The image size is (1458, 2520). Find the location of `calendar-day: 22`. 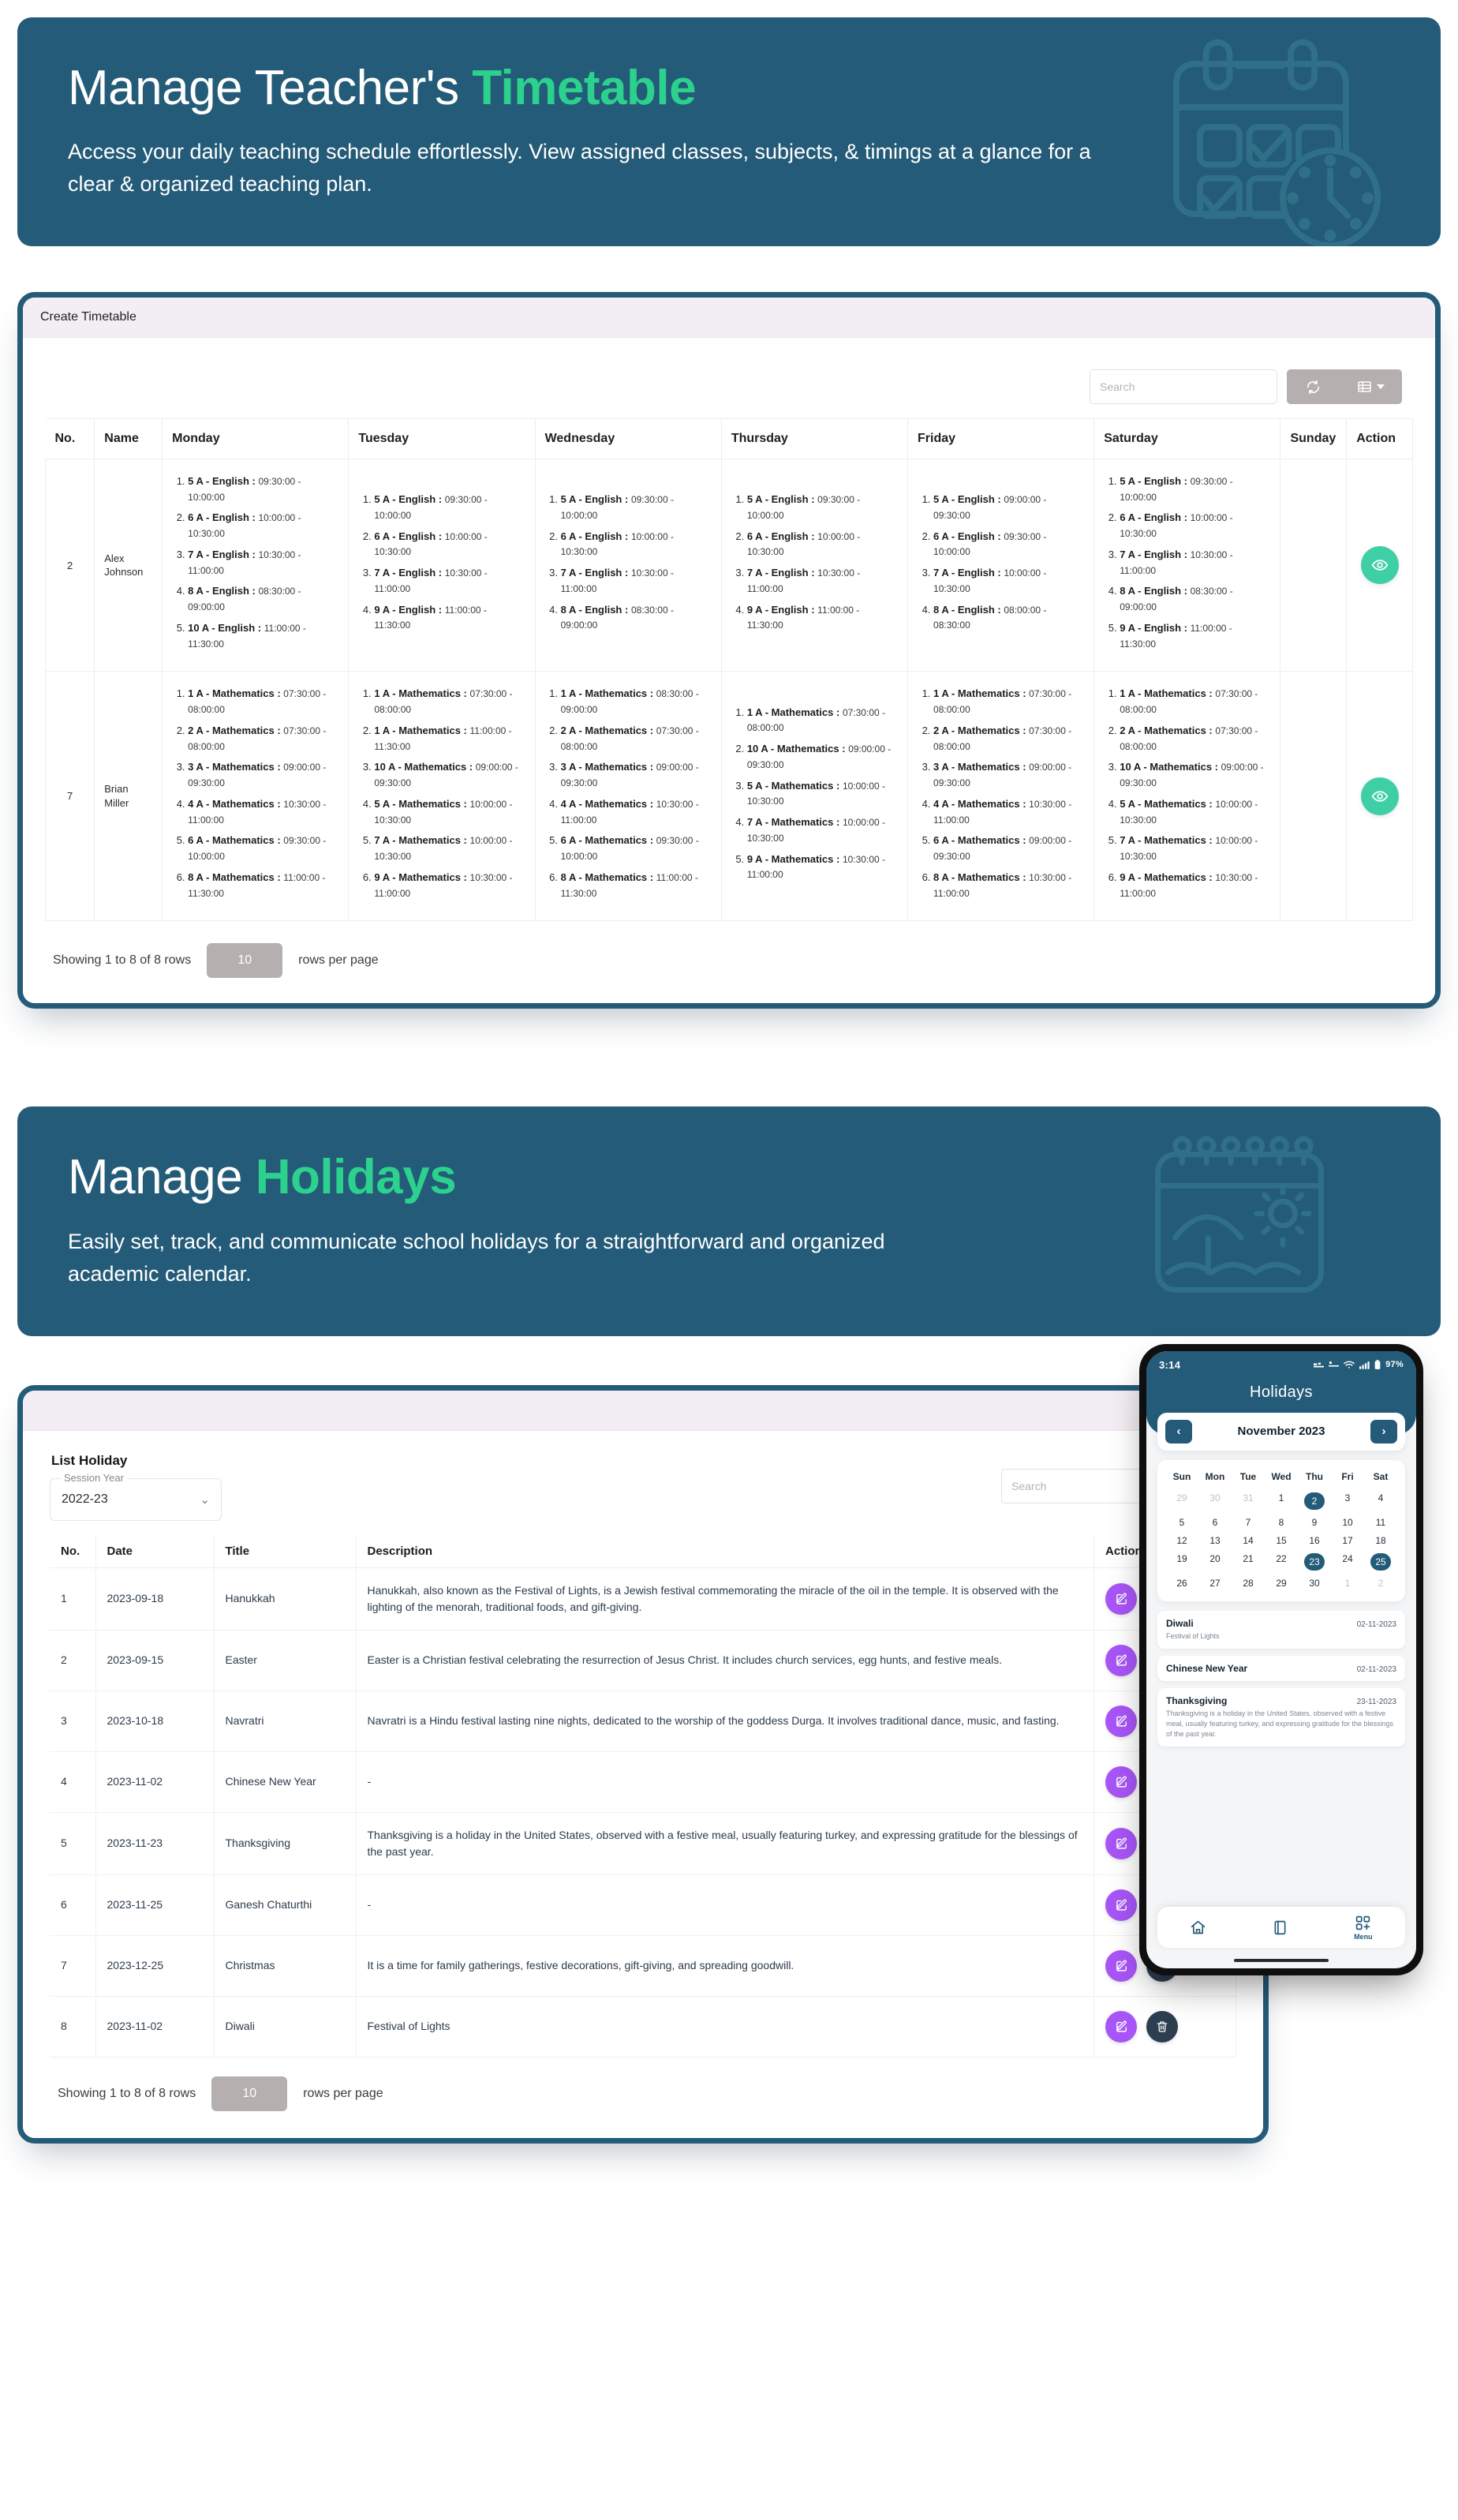

calendar-day: 22 is located at coordinates (1281, 1562).